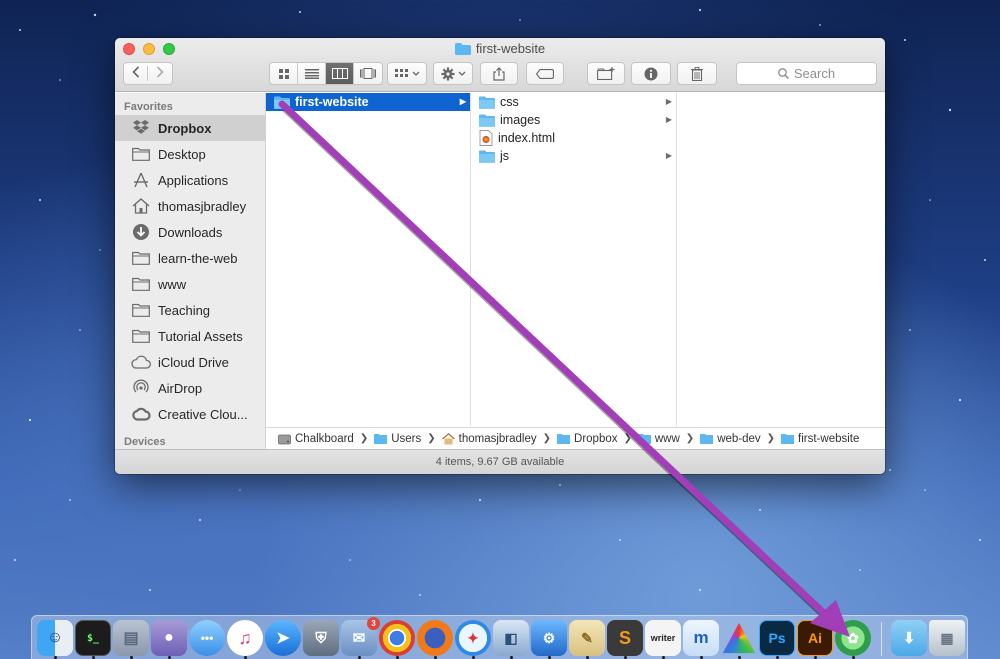 Image resolution: width=1000 pixels, height=659 pixels. Describe the element at coordinates (55, 638) in the screenshot. I see `finder-icon: ☺` at that location.